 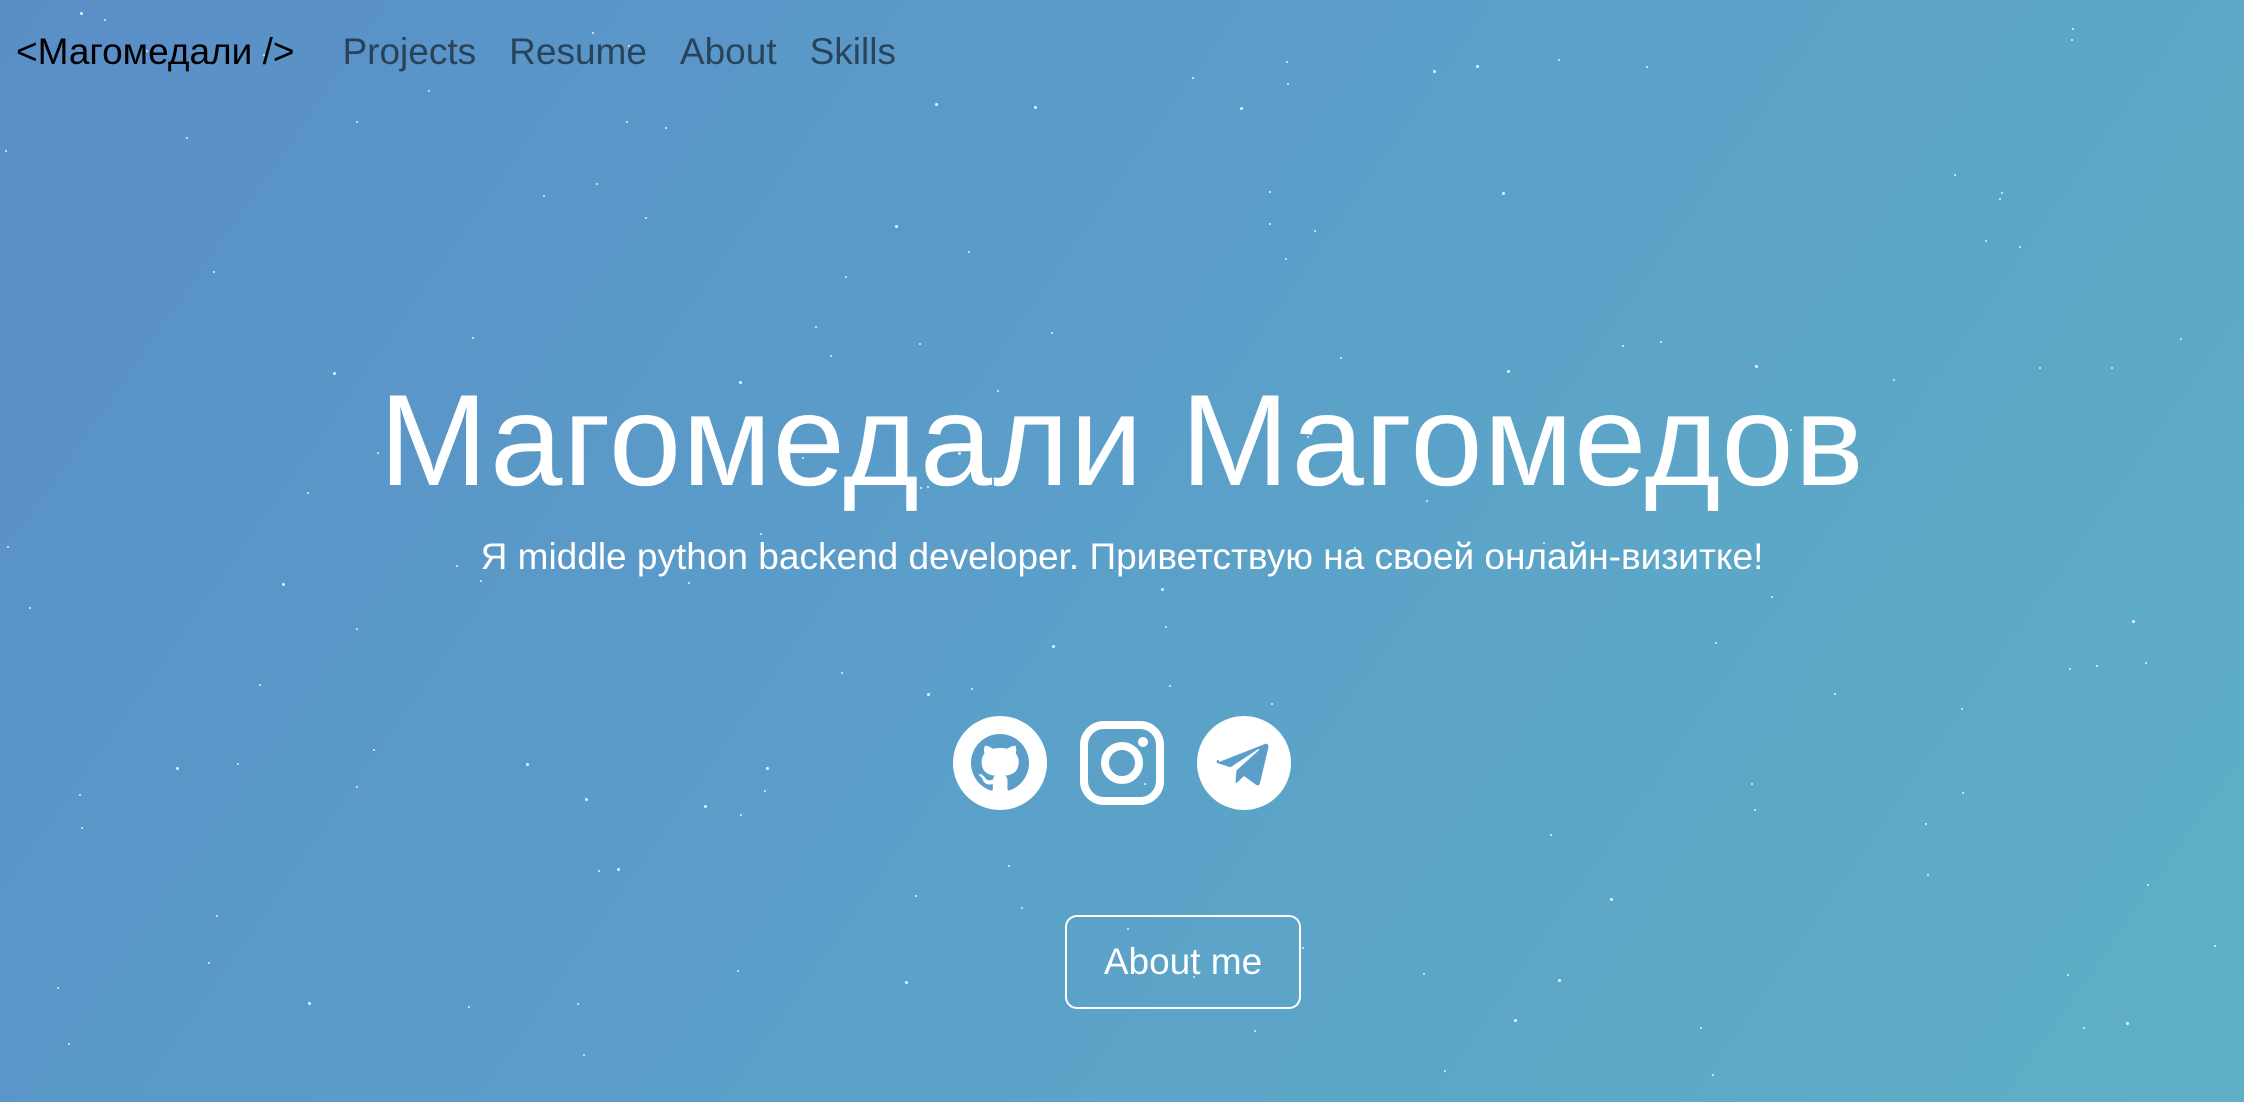 What do you see at coordinates (728, 52) in the screenshot?
I see `nav-link-about: About` at bounding box center [728, 52].